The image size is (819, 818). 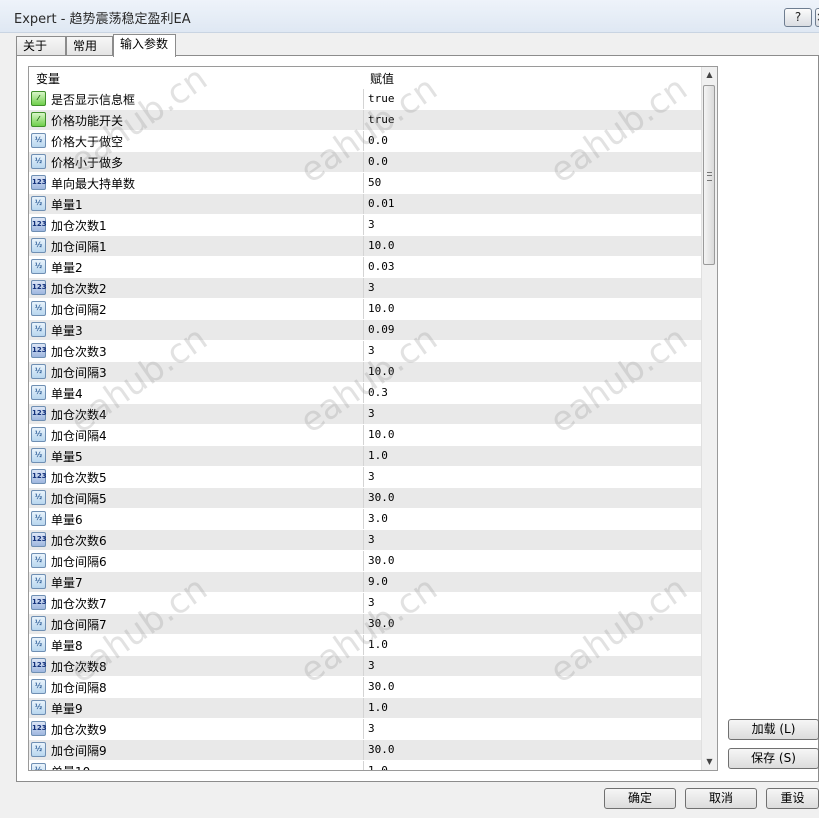 I want to click on table-row: ½ 单量7 9.0, so click(x=366, y=582).